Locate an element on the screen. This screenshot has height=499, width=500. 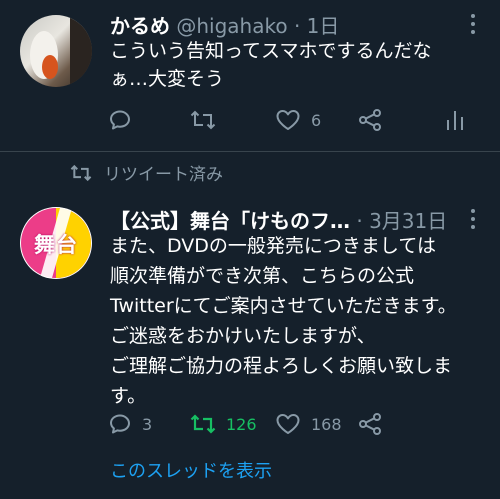
show-thread-link: このスレッドを表示 is located at coordinates (191, 470).